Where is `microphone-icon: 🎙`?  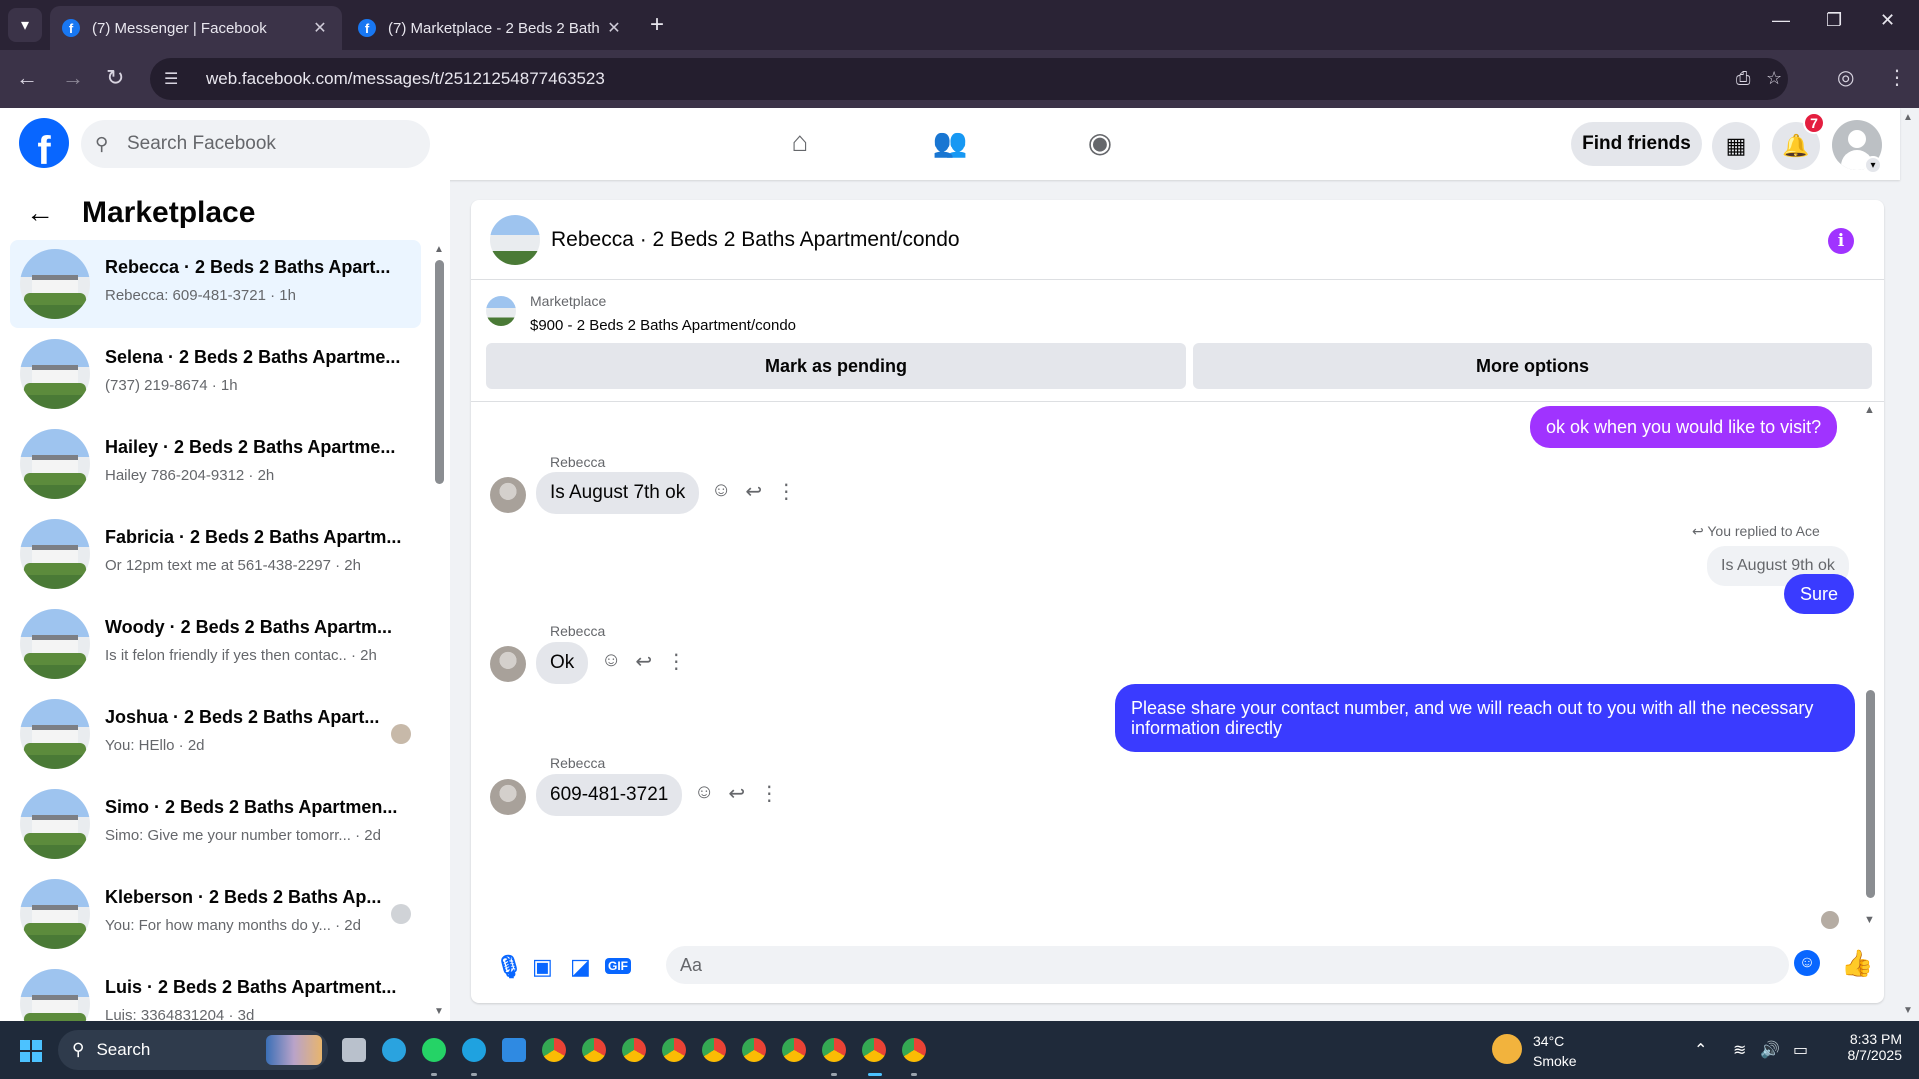 microphone-icon: 🎙 is located at coordinates (509, 967).